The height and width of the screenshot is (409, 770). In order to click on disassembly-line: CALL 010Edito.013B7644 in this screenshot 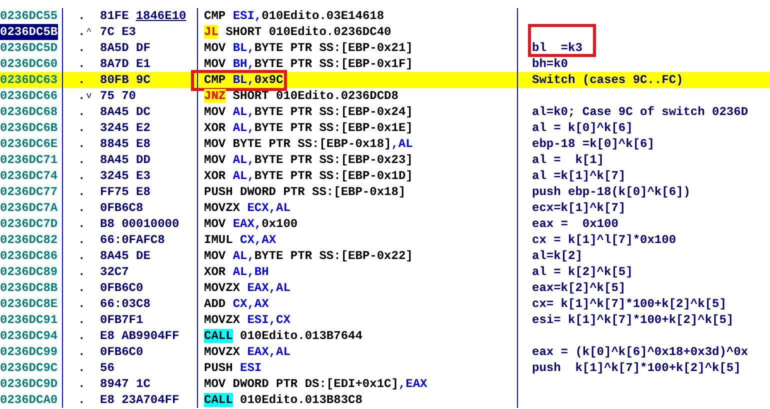, I will do `click(283, 336)`.